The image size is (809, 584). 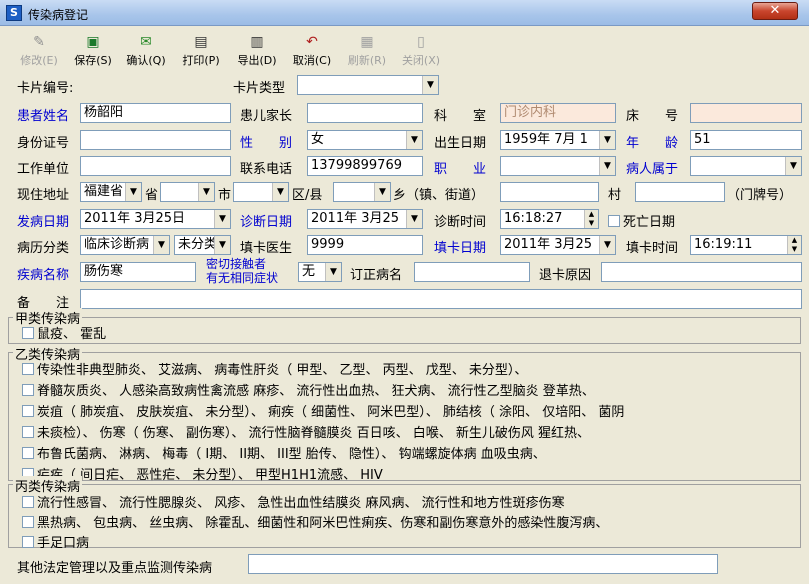 What do you see at coordinates (201, 51) in the screenshot?
I see `print-button: ▤ 打印(P)` at bounding box center [201, 51].